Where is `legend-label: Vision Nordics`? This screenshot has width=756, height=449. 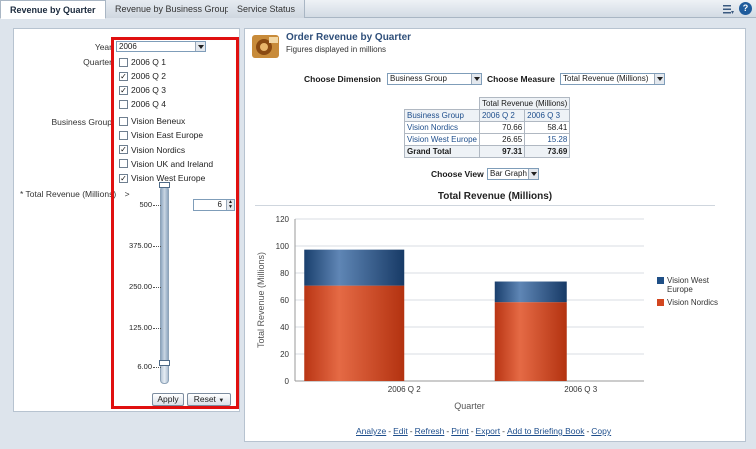 legend-label: Vision Nordics is located at coordinates (692, 302).